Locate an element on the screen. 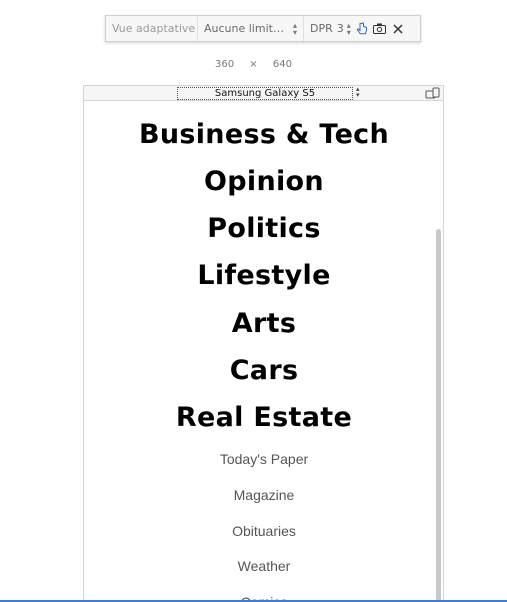  section-link: Cars is located at coordinates (263, 371).